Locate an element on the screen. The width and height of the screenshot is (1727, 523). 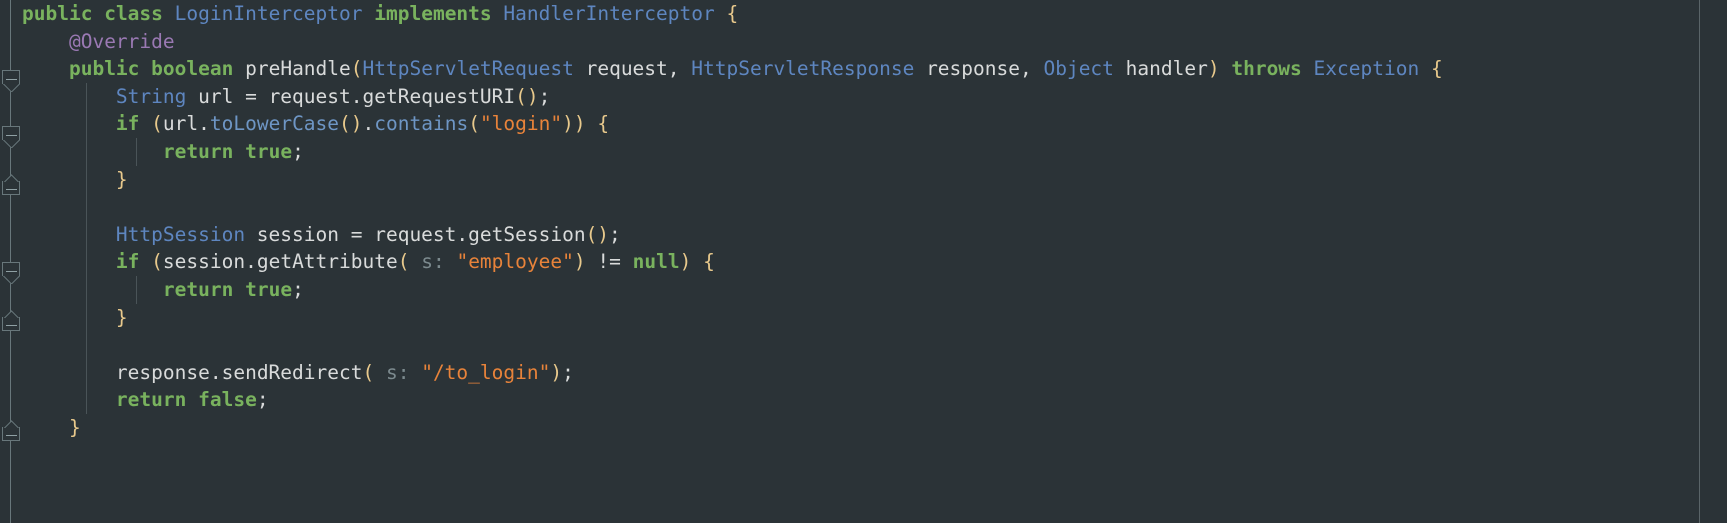
code-line: response.sendRedirect( s: "/to_login"); is located at coordinates (874, 372).